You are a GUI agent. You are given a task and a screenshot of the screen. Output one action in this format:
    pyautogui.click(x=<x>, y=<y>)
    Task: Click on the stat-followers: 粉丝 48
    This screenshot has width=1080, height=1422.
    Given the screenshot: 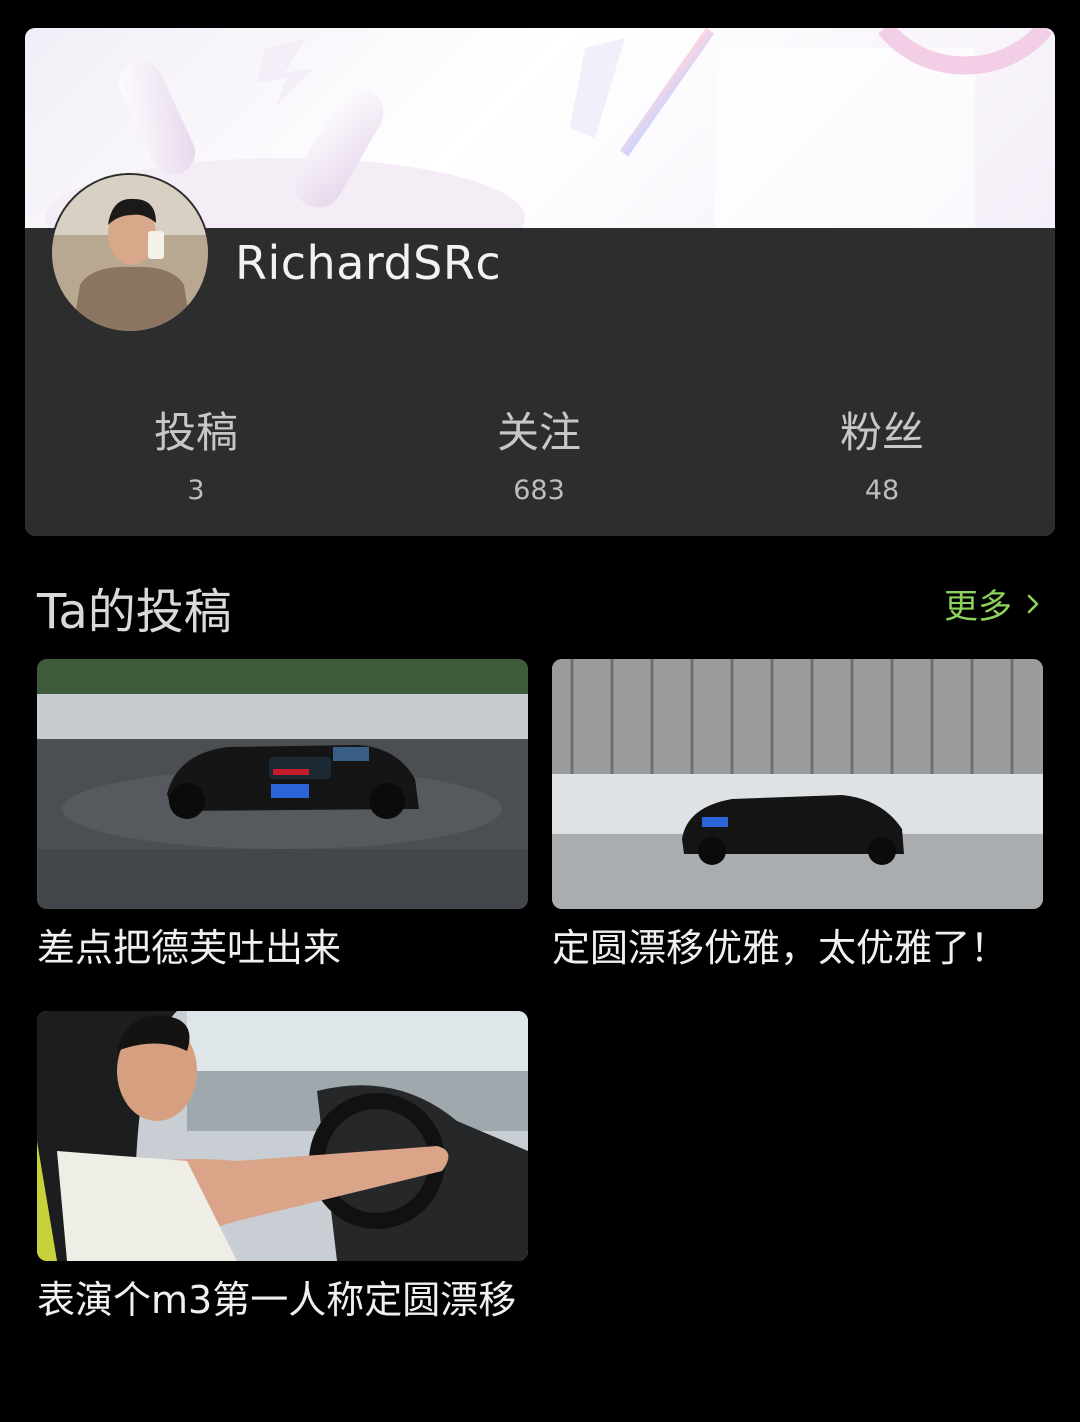 What is the action you would take?
    pyautogui.click(x=882, y=454)
    